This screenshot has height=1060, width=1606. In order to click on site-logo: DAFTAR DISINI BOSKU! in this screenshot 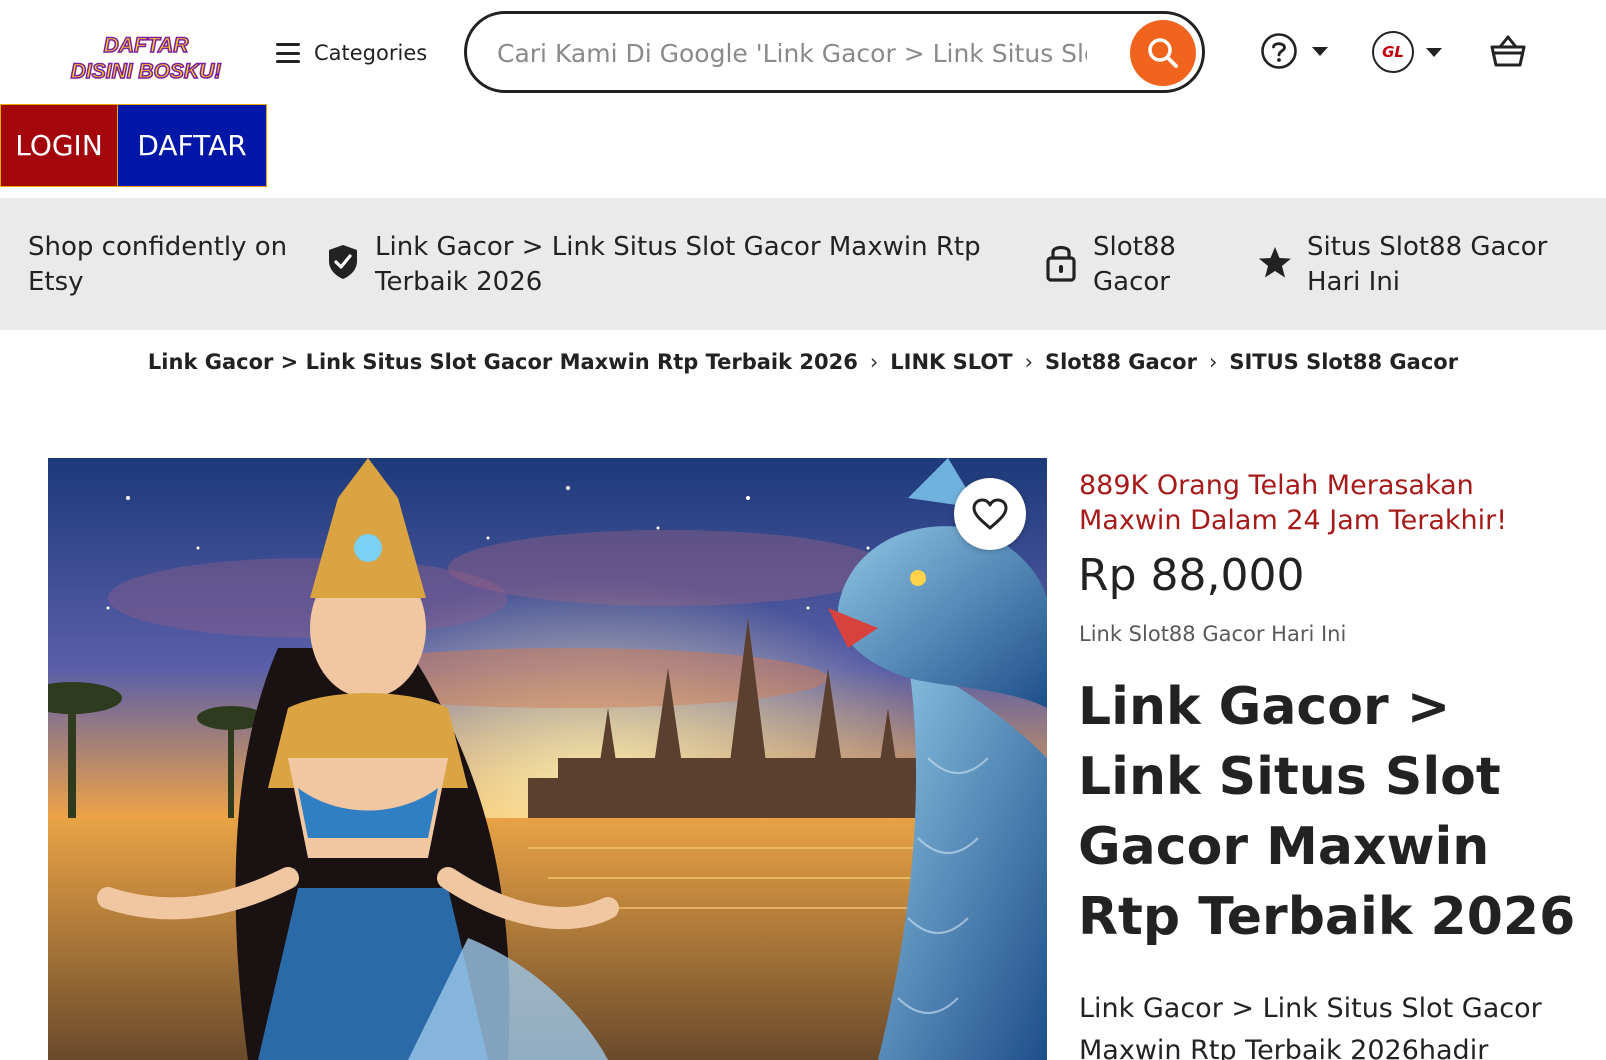, I will do `click(146, 58)`.